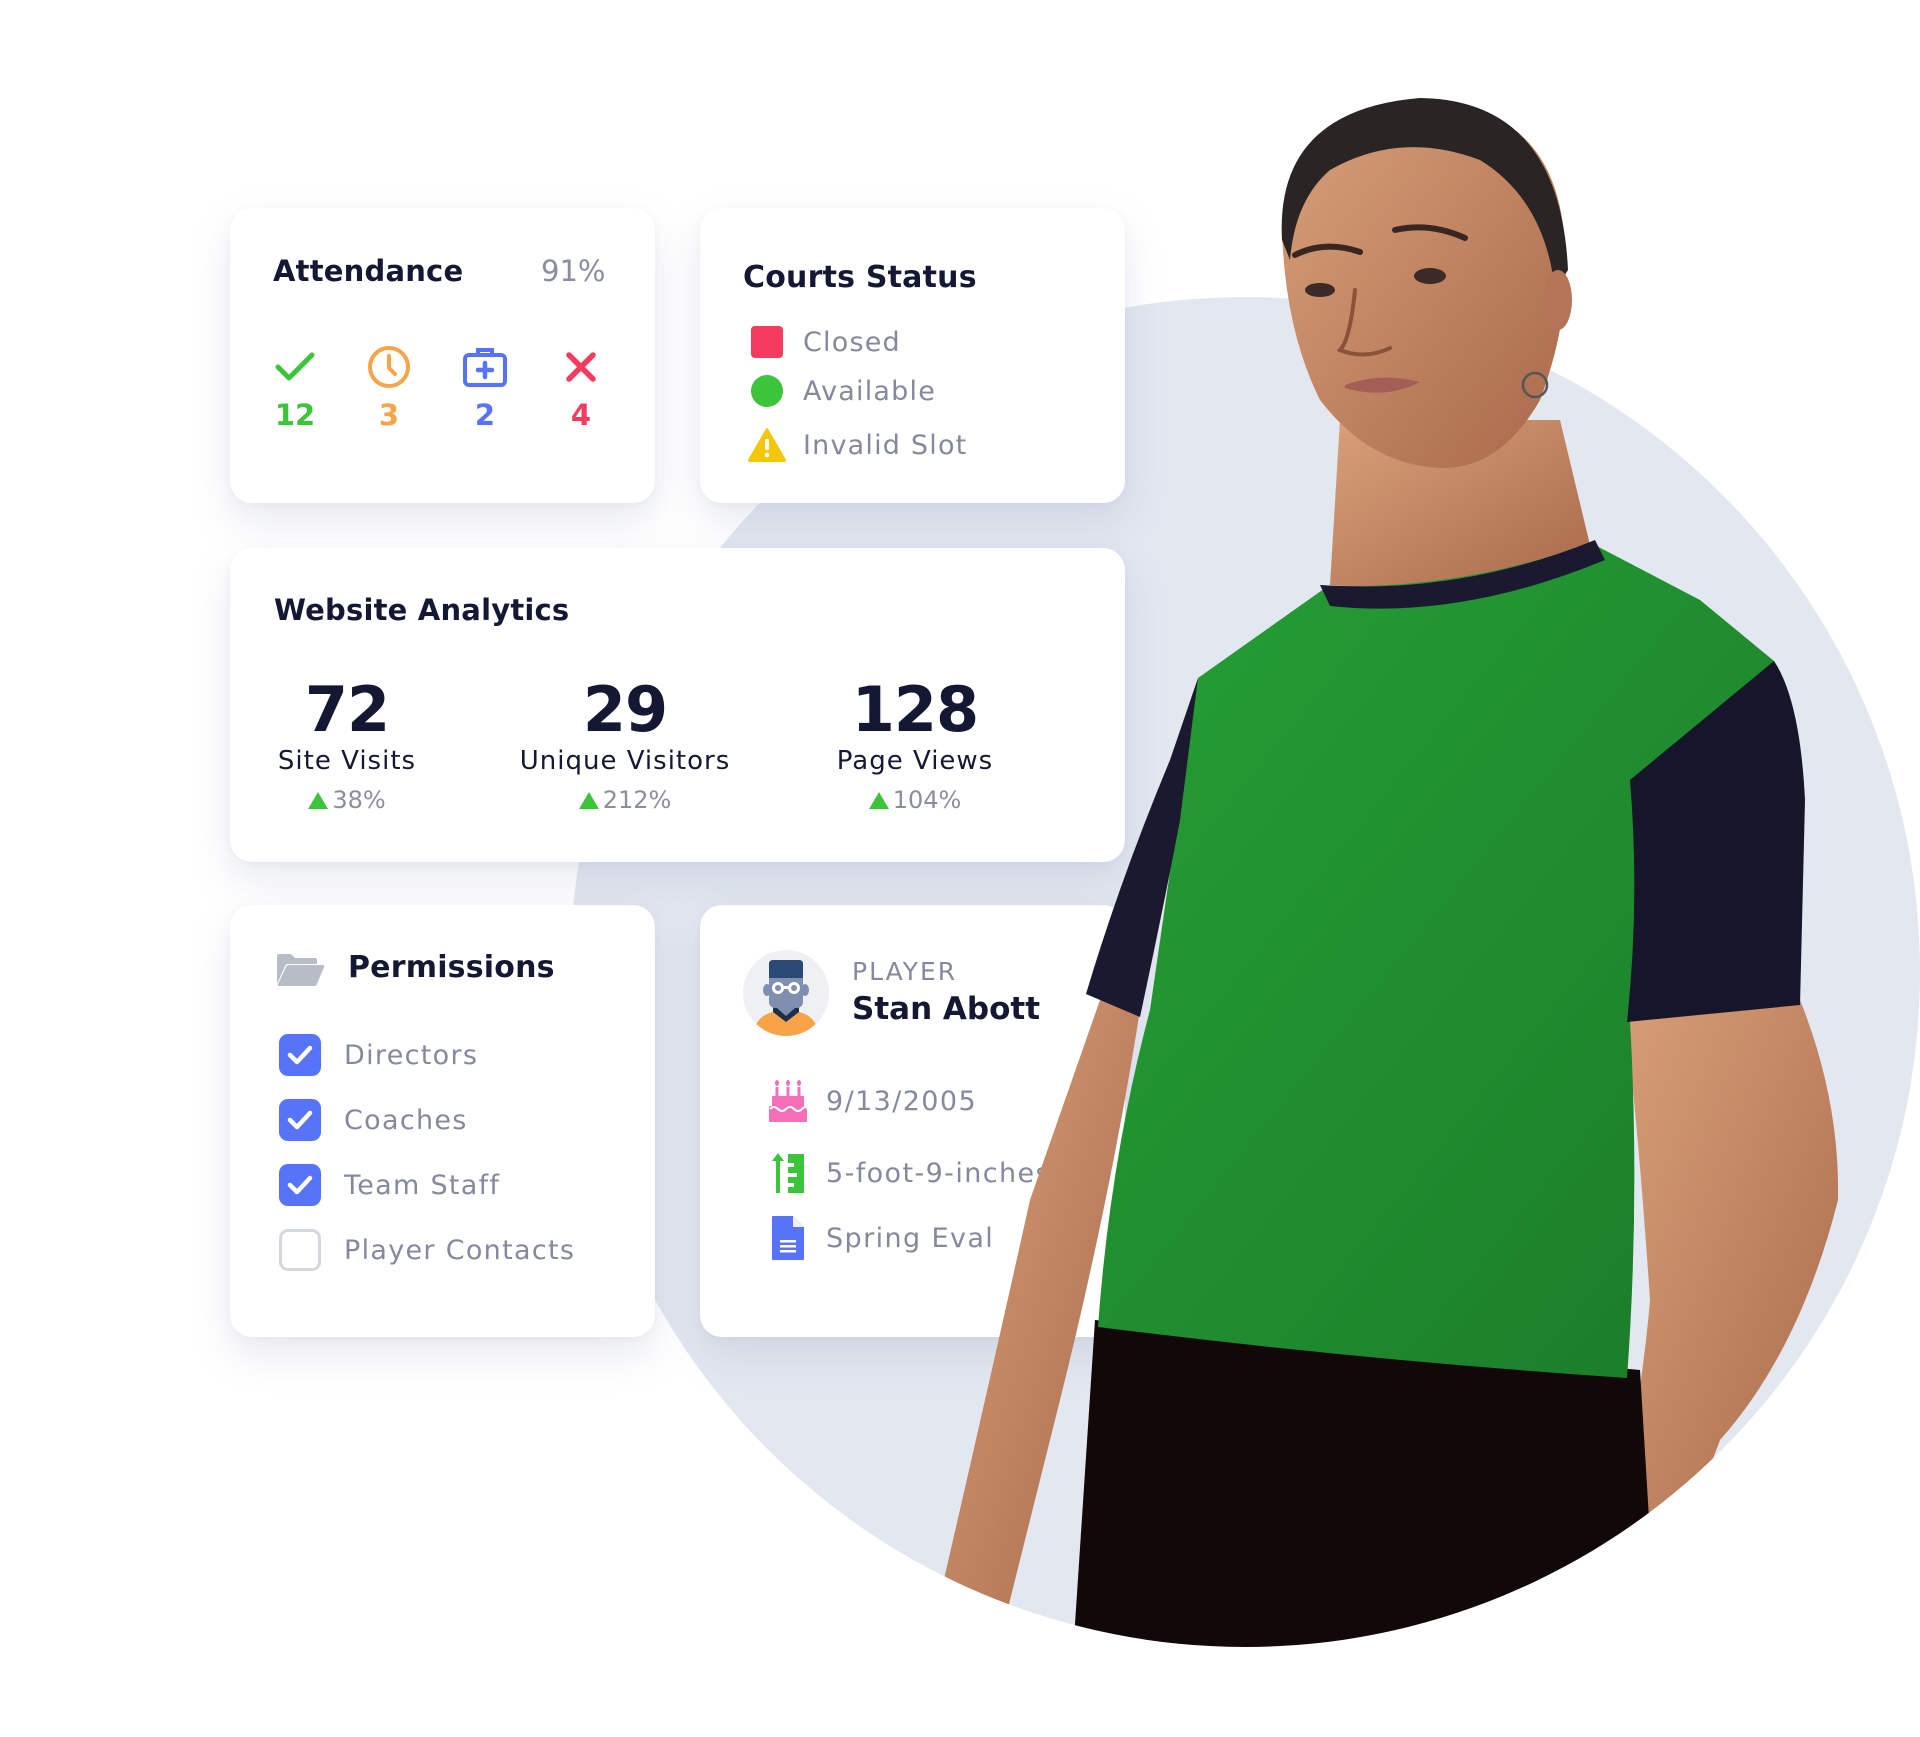  What do you see at coordinates (852, 342) in the screenshot?
I see `court-status-label: Closed` at bounding box center [852, 342].